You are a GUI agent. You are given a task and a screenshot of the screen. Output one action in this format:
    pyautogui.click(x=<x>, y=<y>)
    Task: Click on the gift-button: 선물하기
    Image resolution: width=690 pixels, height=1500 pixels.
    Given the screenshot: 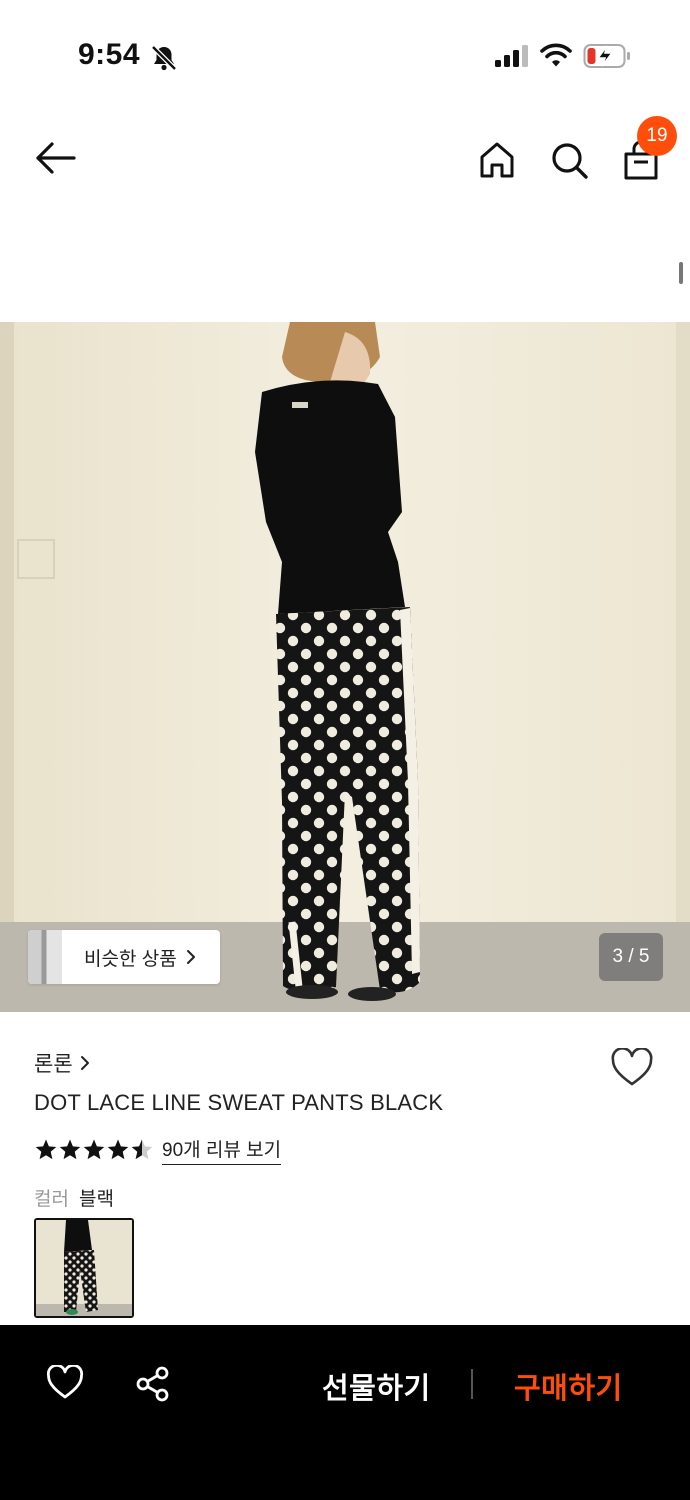 What is the action you would take?
    pyautogui.click(x=376, y=1386)
    